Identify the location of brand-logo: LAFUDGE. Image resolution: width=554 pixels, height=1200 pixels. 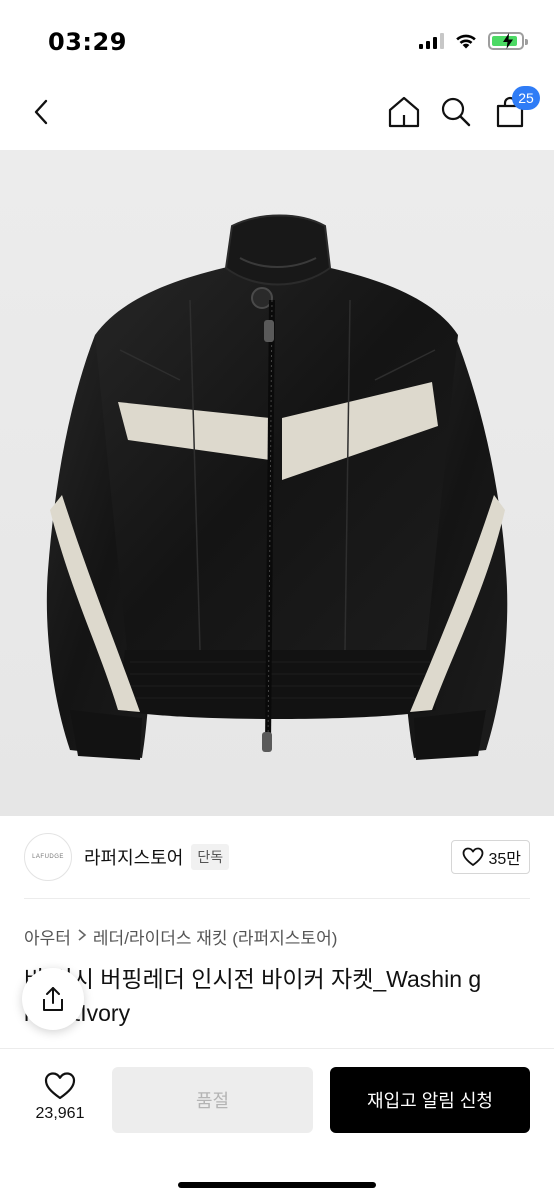
(48, 857).